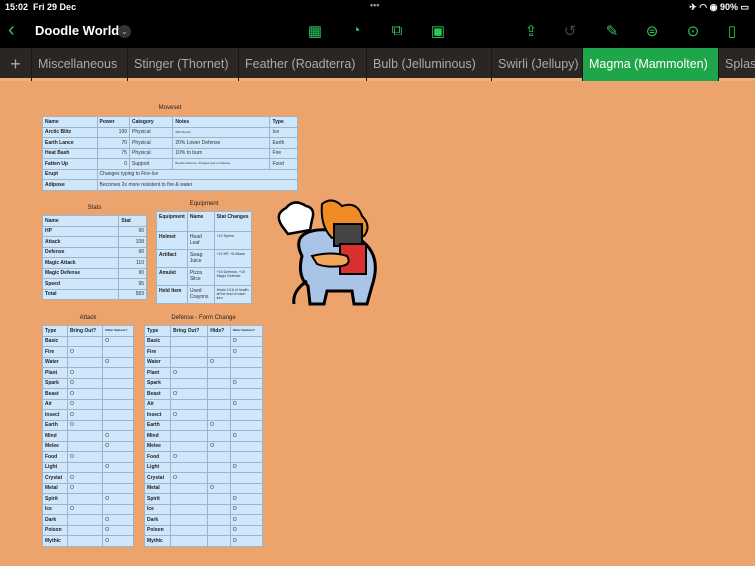  What do you see at coordinates (374, 5) in the screenshot?
I see `multitask-dots: •••` at bounding box center [374, 5].